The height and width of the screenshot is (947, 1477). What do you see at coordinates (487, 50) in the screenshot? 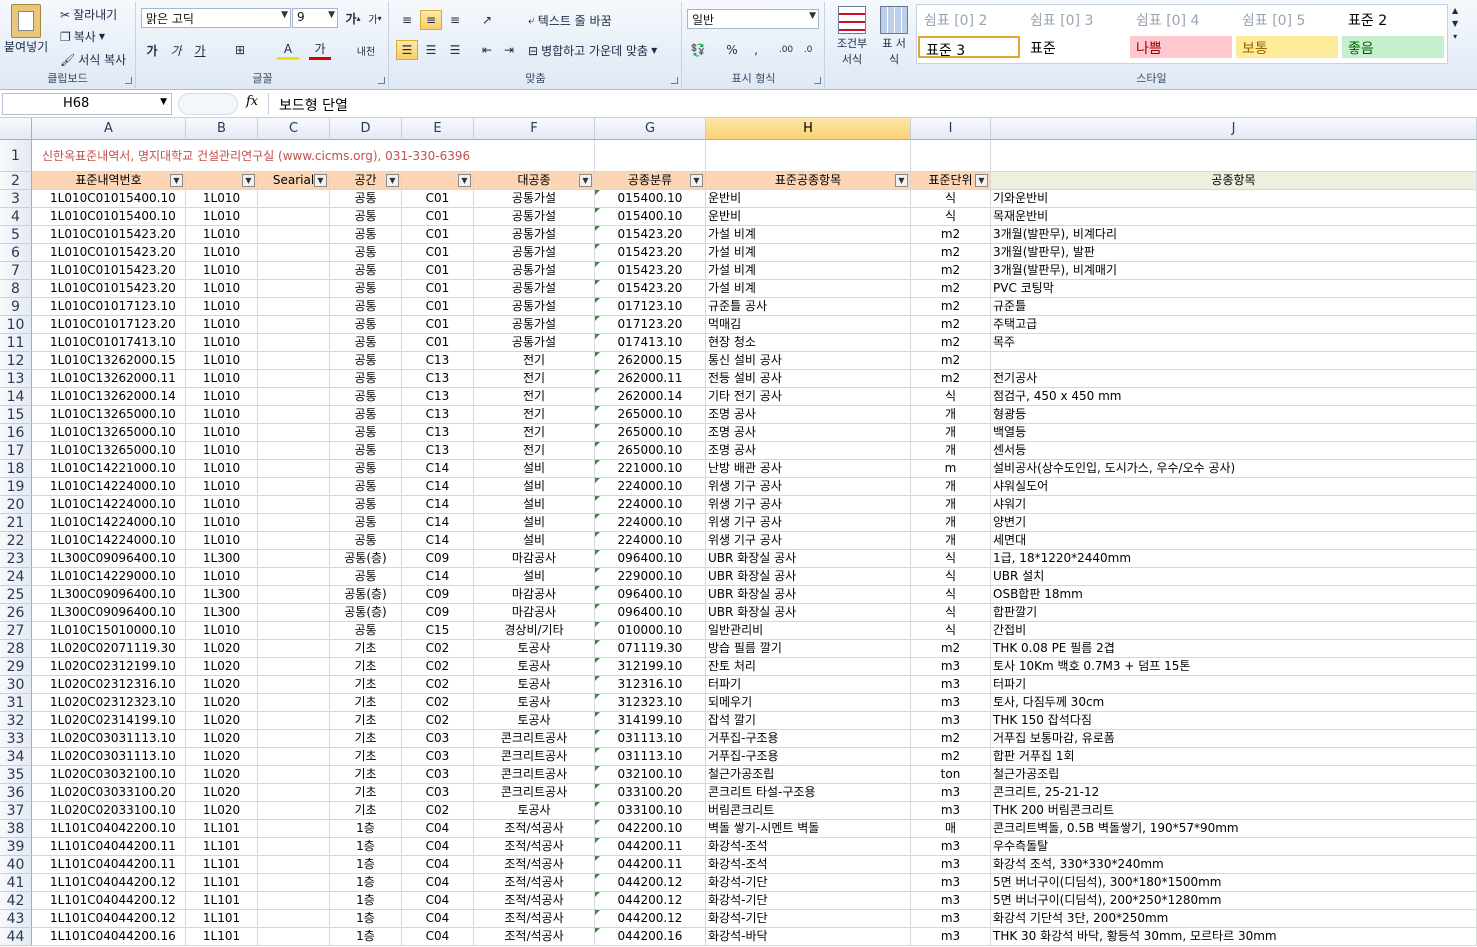
I see `decrease-indent-button: ⇤` at bounding box center [487, 50].